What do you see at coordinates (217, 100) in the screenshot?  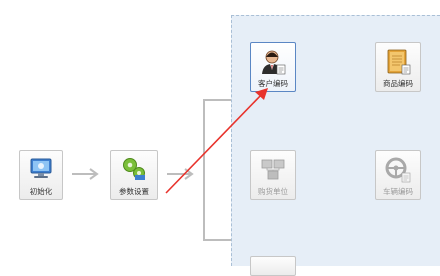 I see `bracket-top` at bounding box center [217, 100].